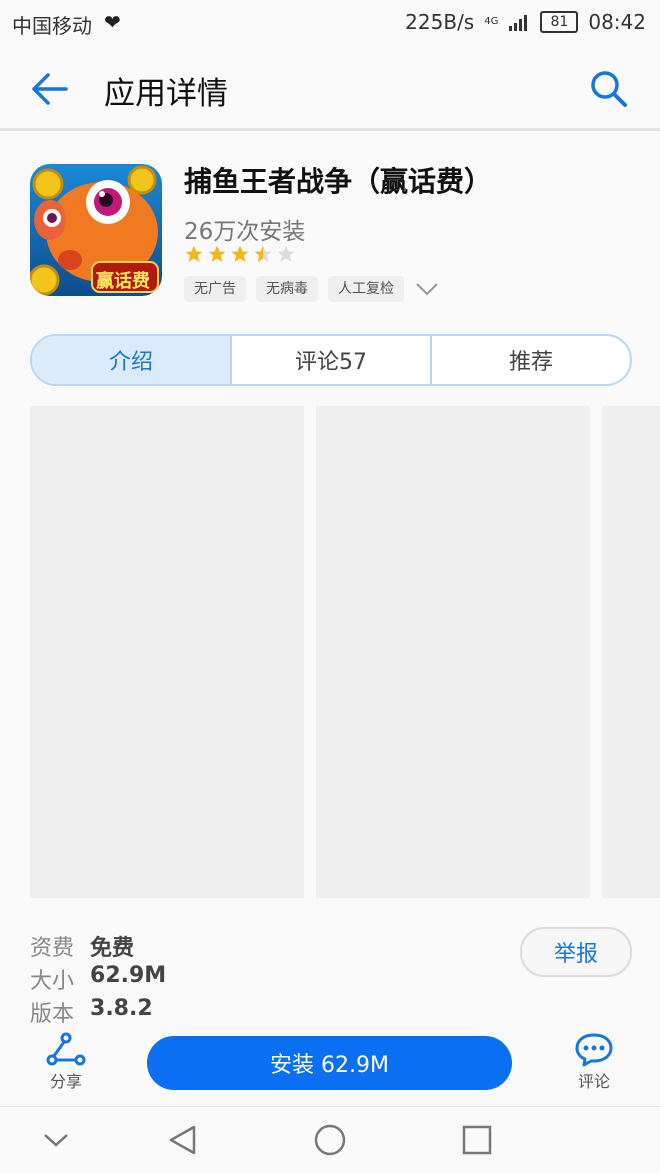 The image size is (660, 1174). I want to click on app-header: 应用详情, so click(330, 88).